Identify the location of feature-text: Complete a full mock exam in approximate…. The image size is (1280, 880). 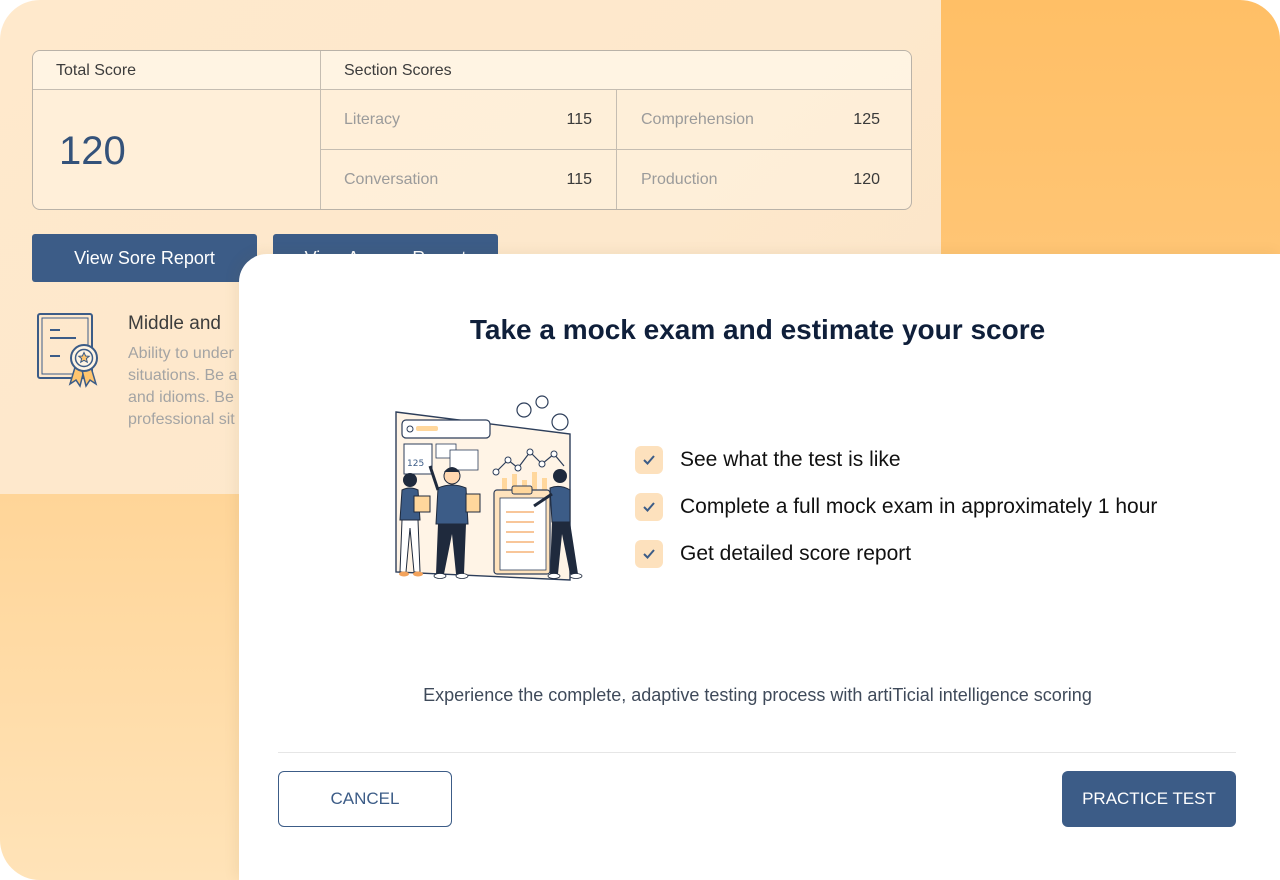
(919, 506).